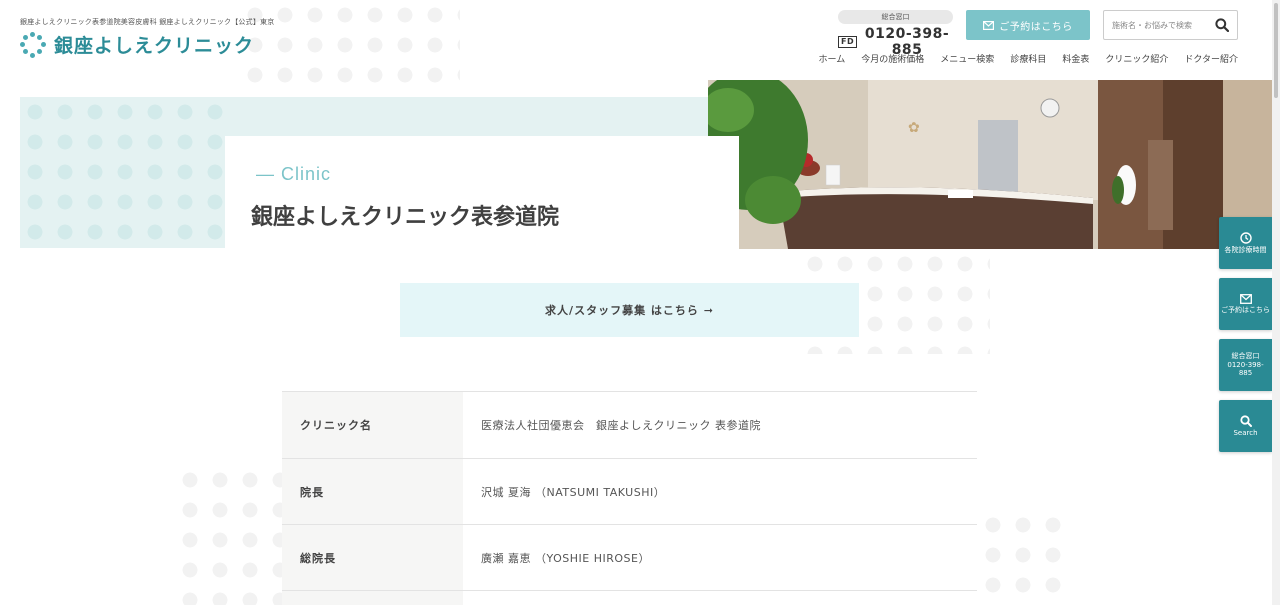  Describe the element at coordinates (832, 58) in the screenshot. I see `nav-item-home: ホーム` at that location.